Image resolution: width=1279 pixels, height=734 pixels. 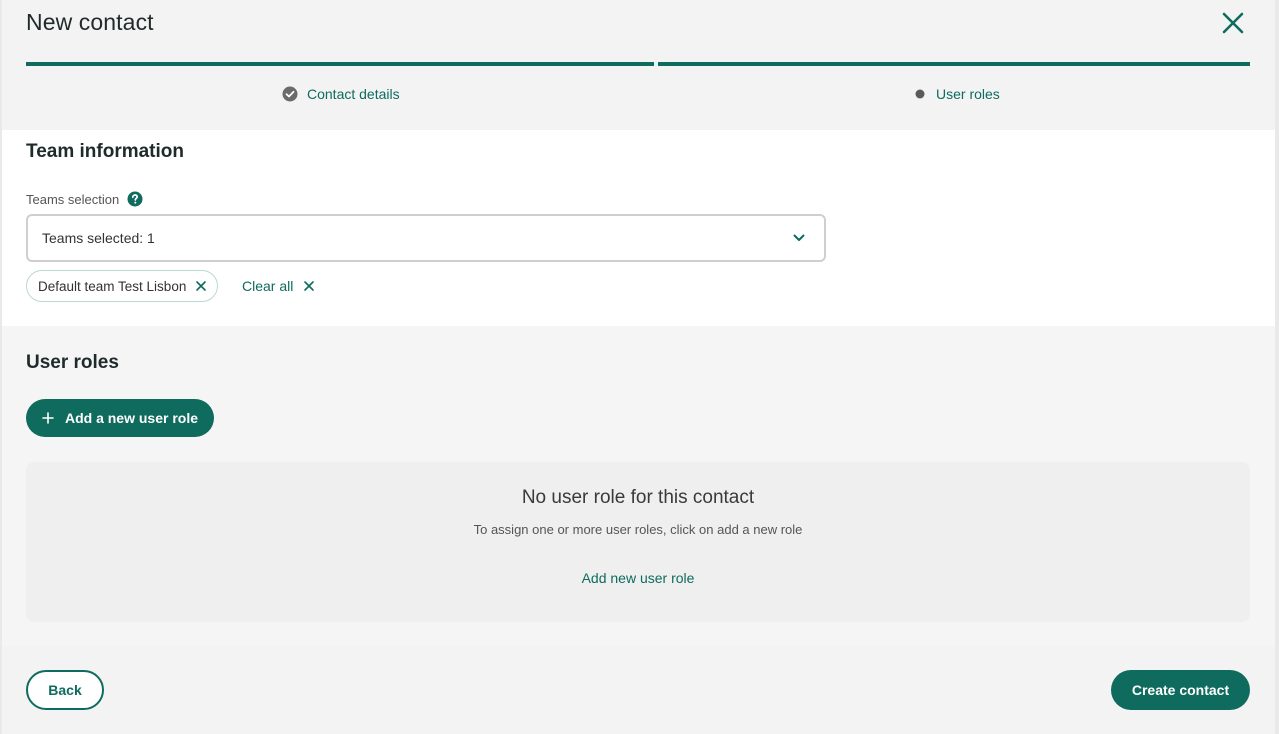 I want to click on modal-footer: Back Create contact, so click(x=638, y=690).